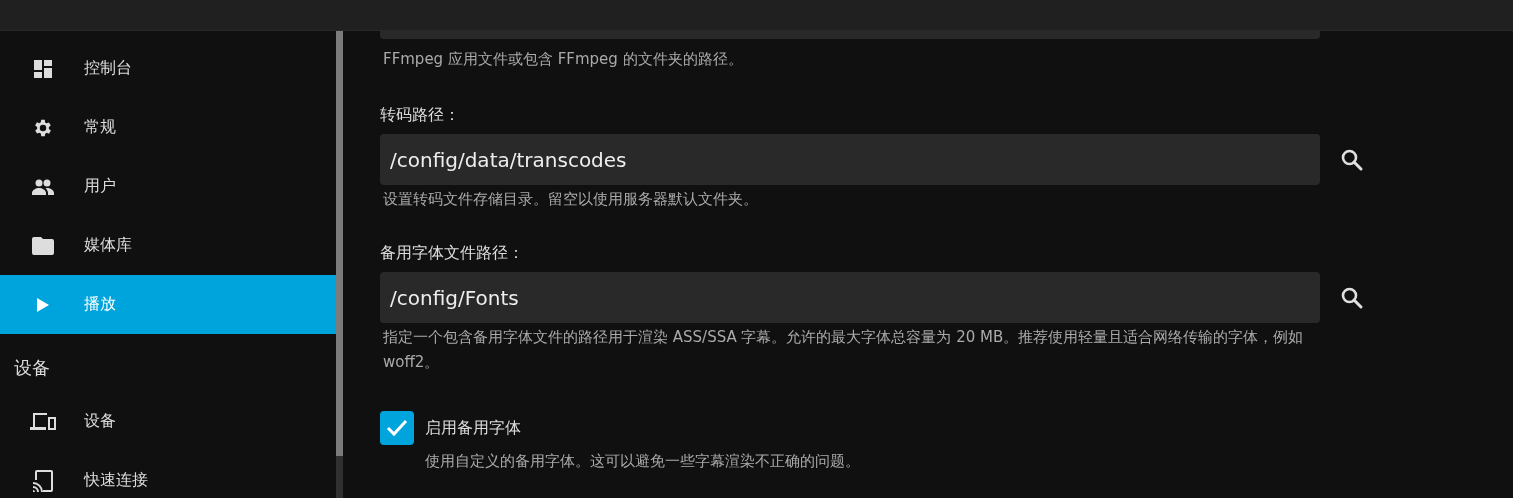 The width and height of the screenshot is (1513, 498). What do you see at coordinates (570, 199) in the screenshot?
I see `field-hint: 设置转码文件存储目录。留空以使用服务器默认文件夹。` at bounding box center [570, 199].